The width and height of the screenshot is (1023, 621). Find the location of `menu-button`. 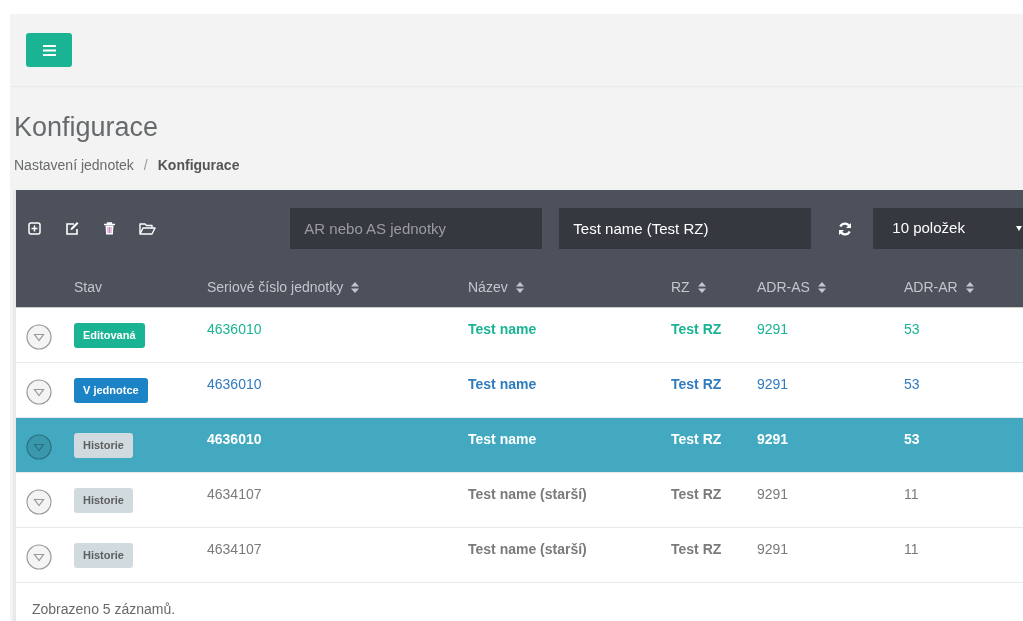

menu-button is located at coordinates (49, 50).